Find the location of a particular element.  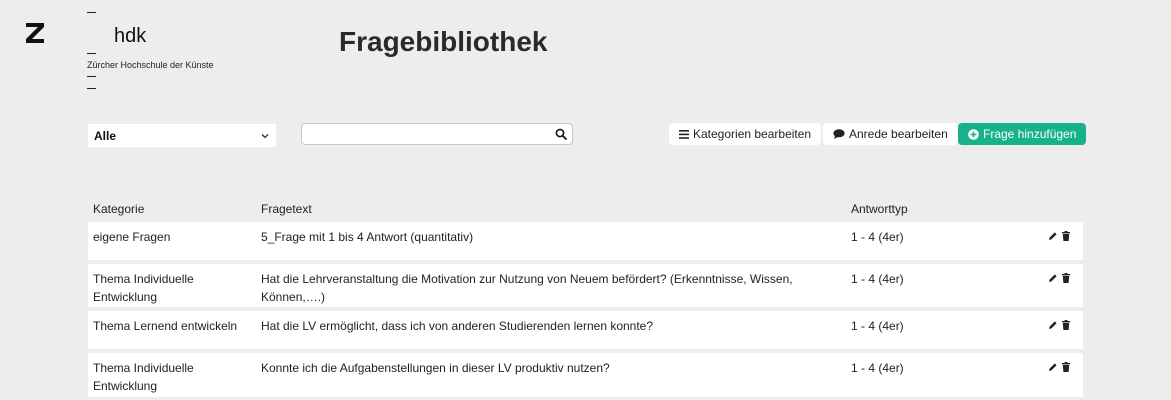

row-category: eigene Fragen is located at coordinates (132, 237).